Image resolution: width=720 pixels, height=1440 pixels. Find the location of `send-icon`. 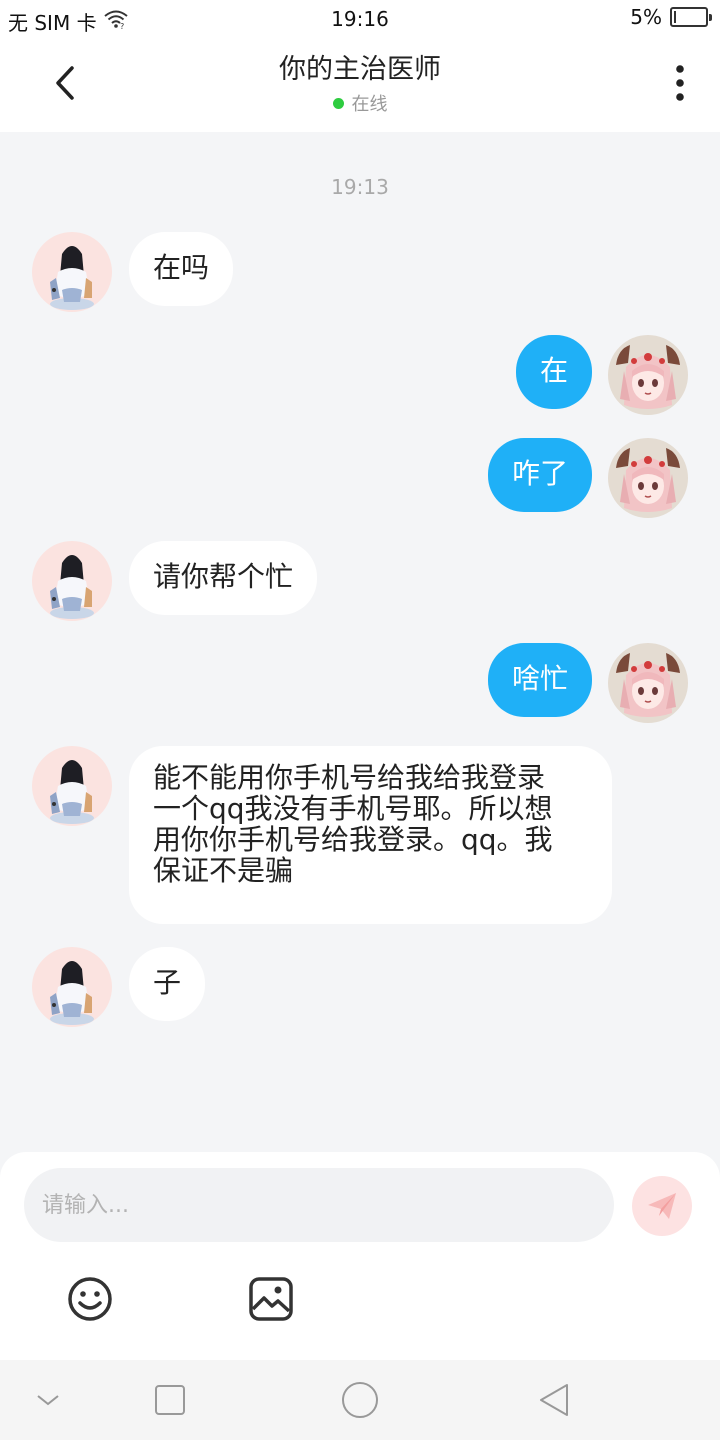

send-icon is located at coordinates (662, 1206).